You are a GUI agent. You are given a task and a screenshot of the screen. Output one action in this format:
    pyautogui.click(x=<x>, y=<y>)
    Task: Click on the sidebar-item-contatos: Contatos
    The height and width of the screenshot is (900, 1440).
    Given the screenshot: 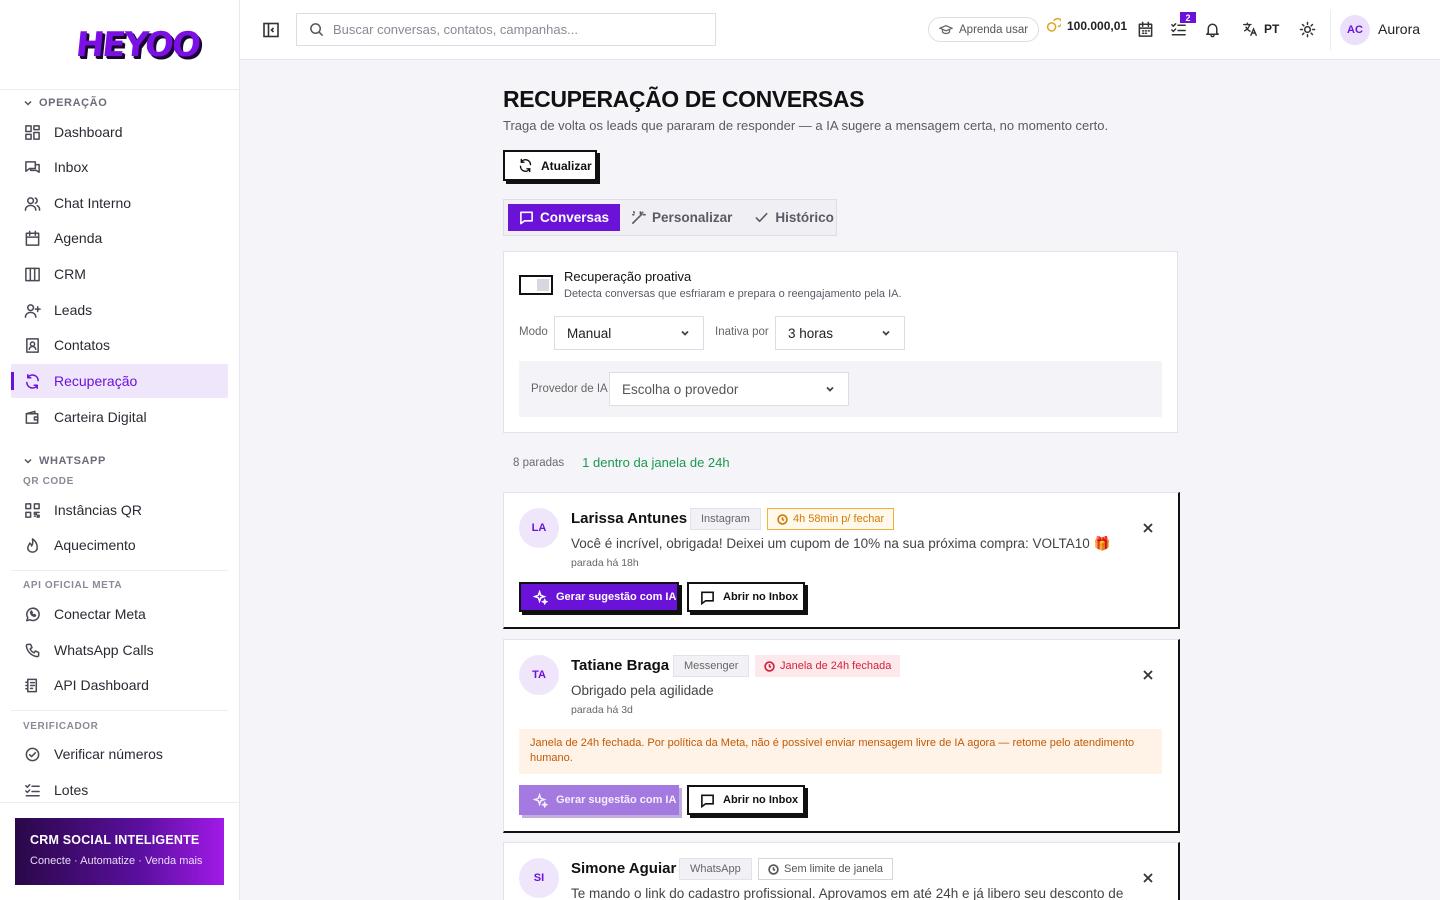 What is the action you would take?
    pyautogui.click(x=119, y=345)
    